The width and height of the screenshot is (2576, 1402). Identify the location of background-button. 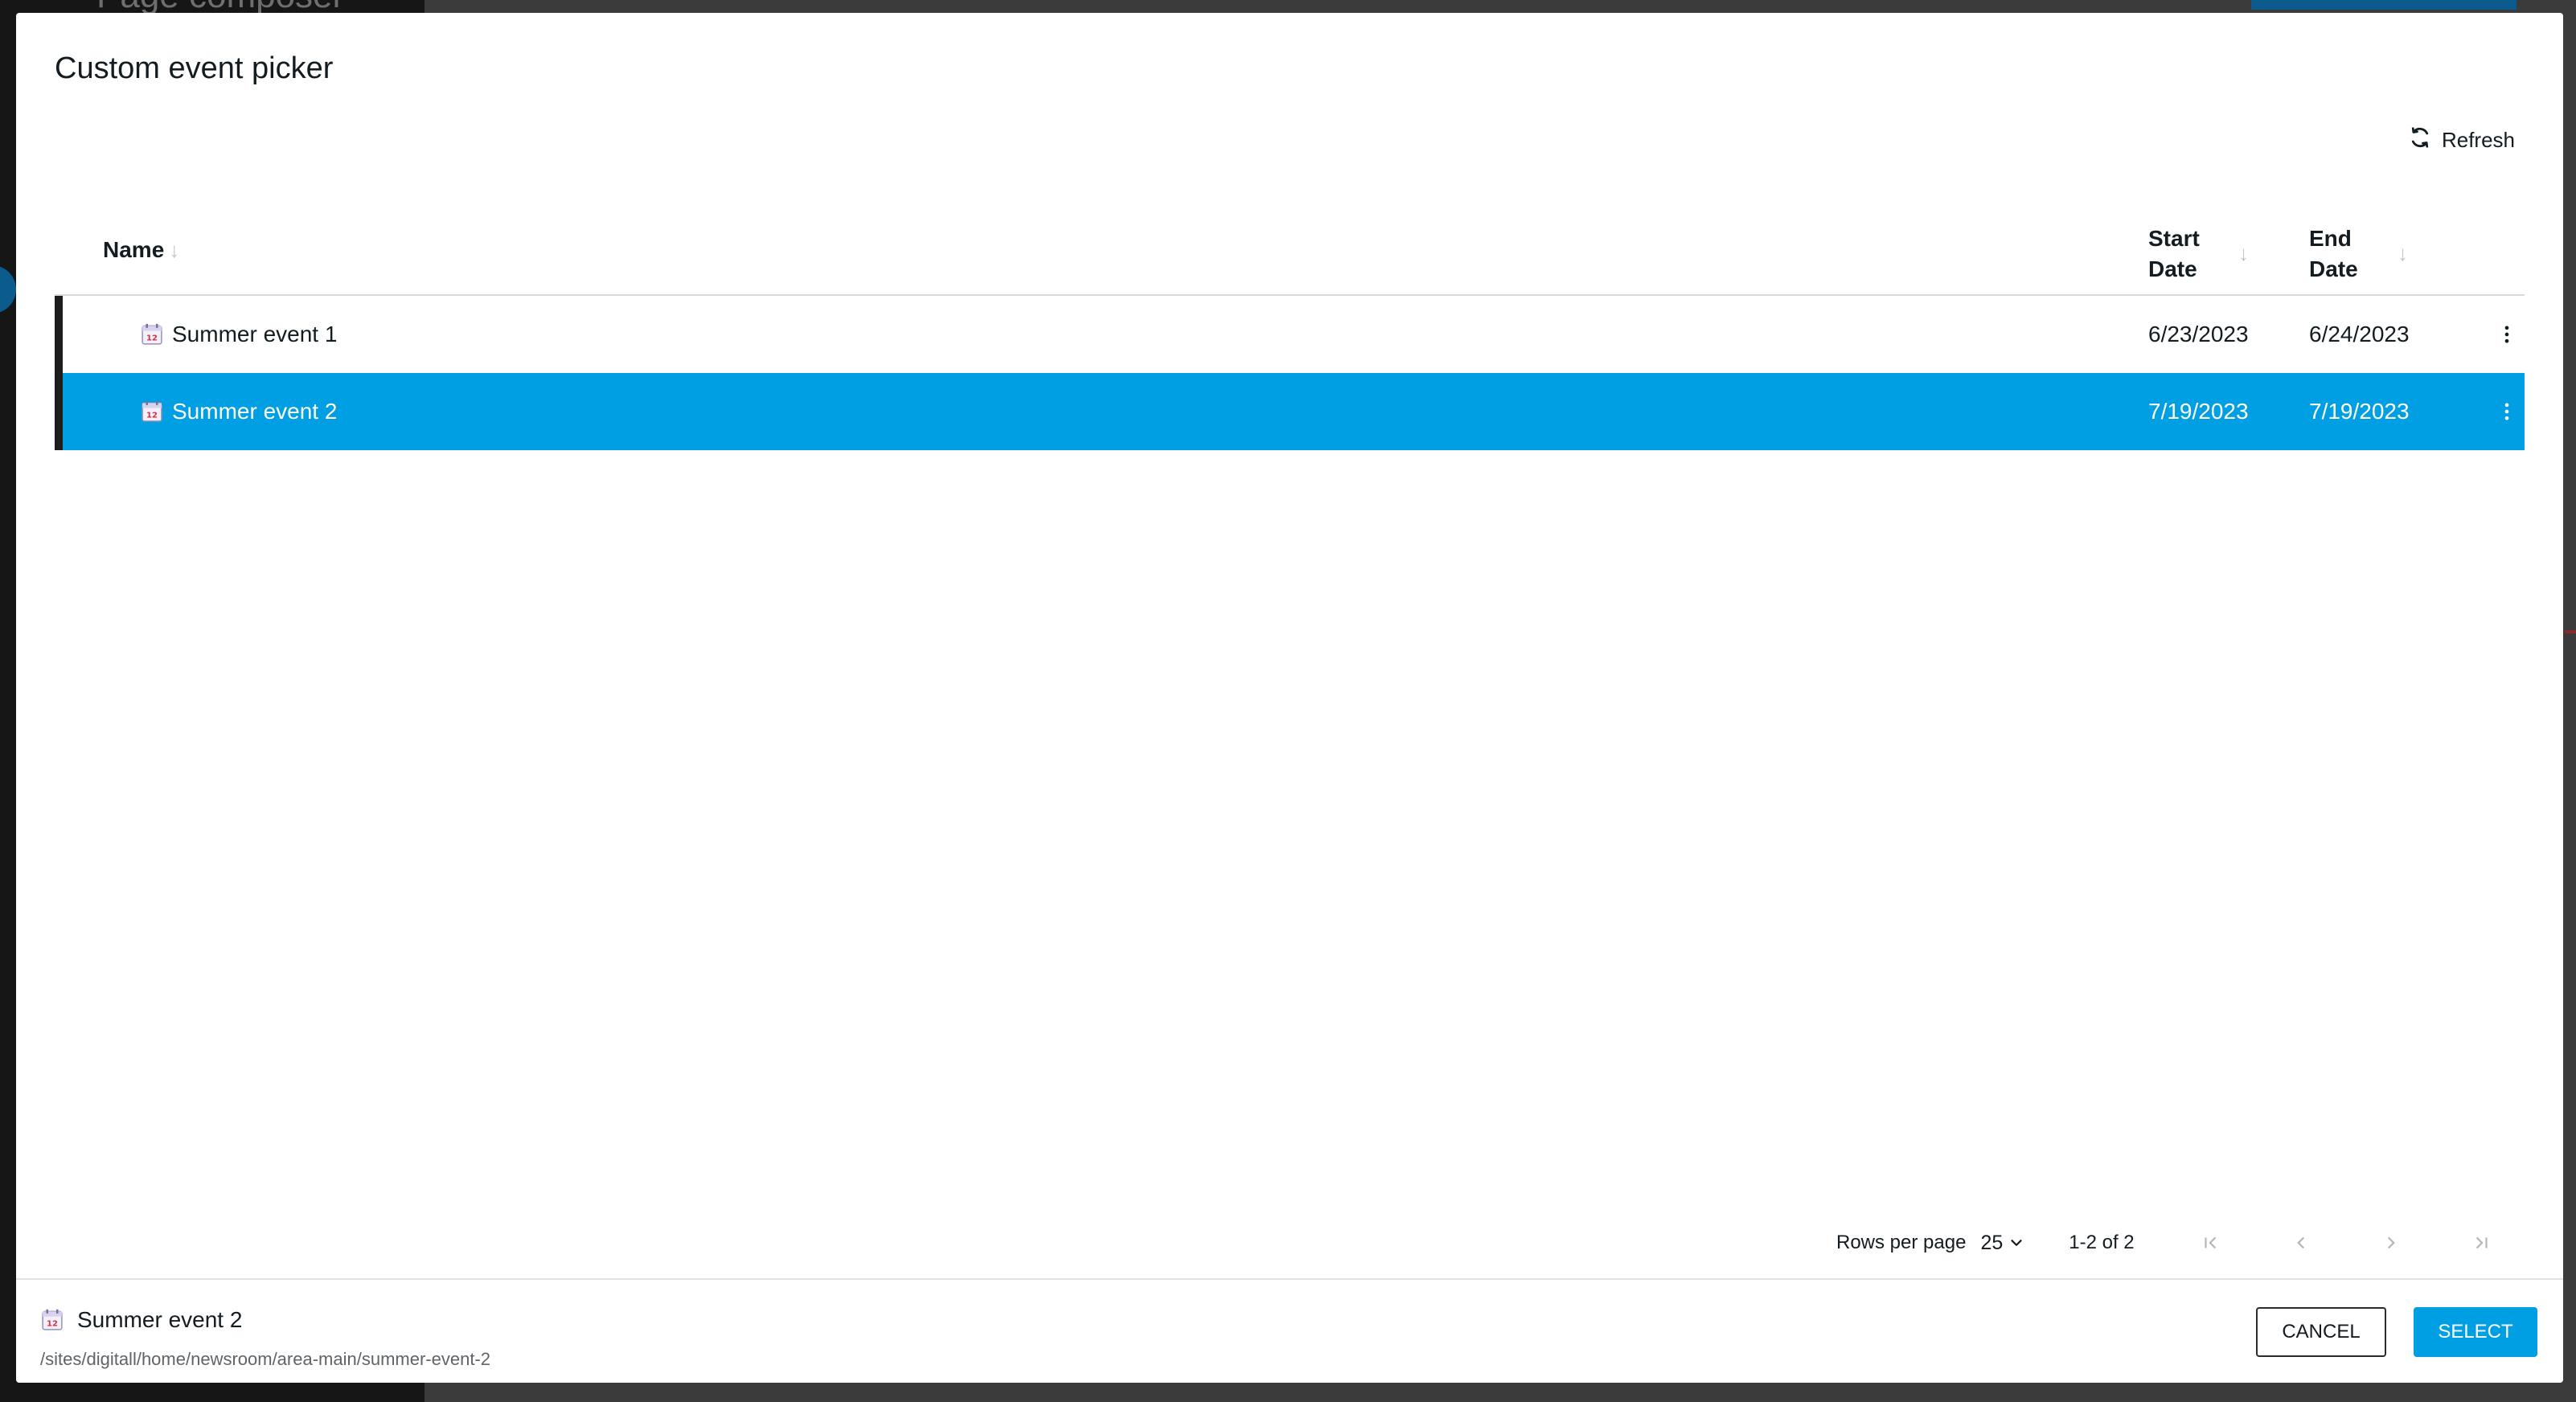
(2384, 5).